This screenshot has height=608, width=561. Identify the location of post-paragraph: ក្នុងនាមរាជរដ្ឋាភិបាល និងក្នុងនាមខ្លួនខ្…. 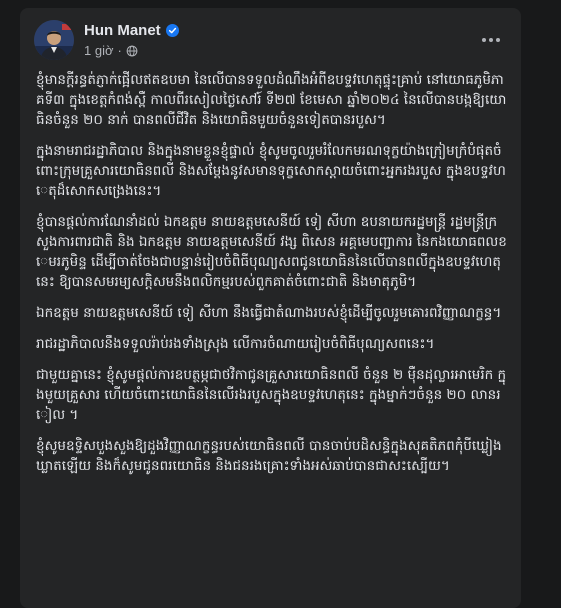
(271, 171).